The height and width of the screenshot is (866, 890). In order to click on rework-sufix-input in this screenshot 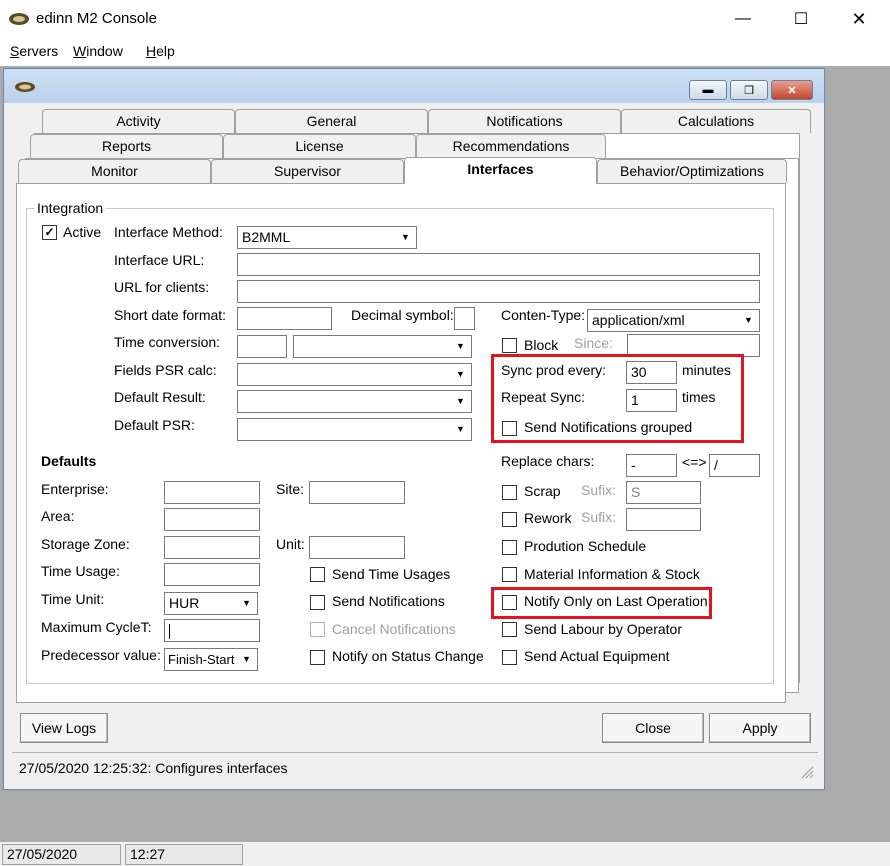, I will do `click(663, 519)`.